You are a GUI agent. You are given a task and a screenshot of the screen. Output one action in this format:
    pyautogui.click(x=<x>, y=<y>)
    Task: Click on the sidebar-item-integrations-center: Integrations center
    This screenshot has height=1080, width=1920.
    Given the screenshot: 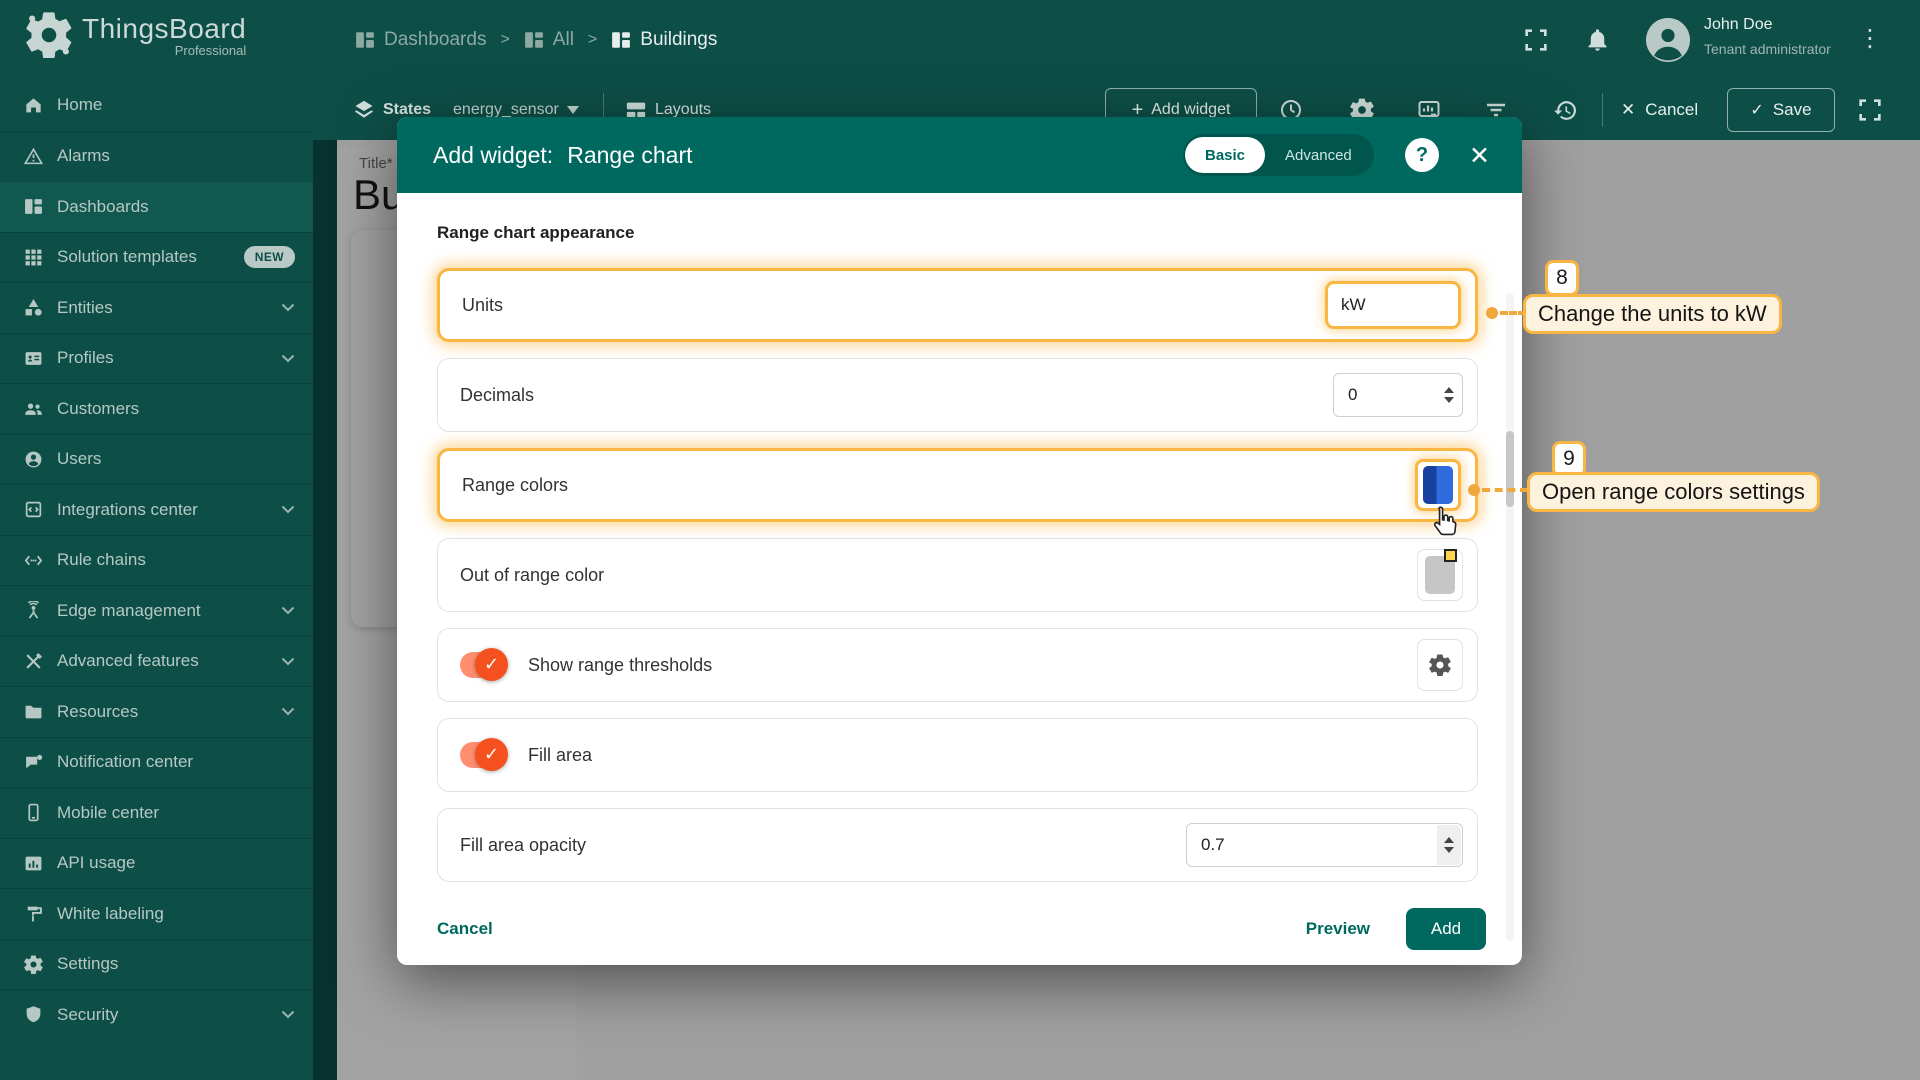 What is the action you would take?
    pyautogui.click(x=156, y=509)
    